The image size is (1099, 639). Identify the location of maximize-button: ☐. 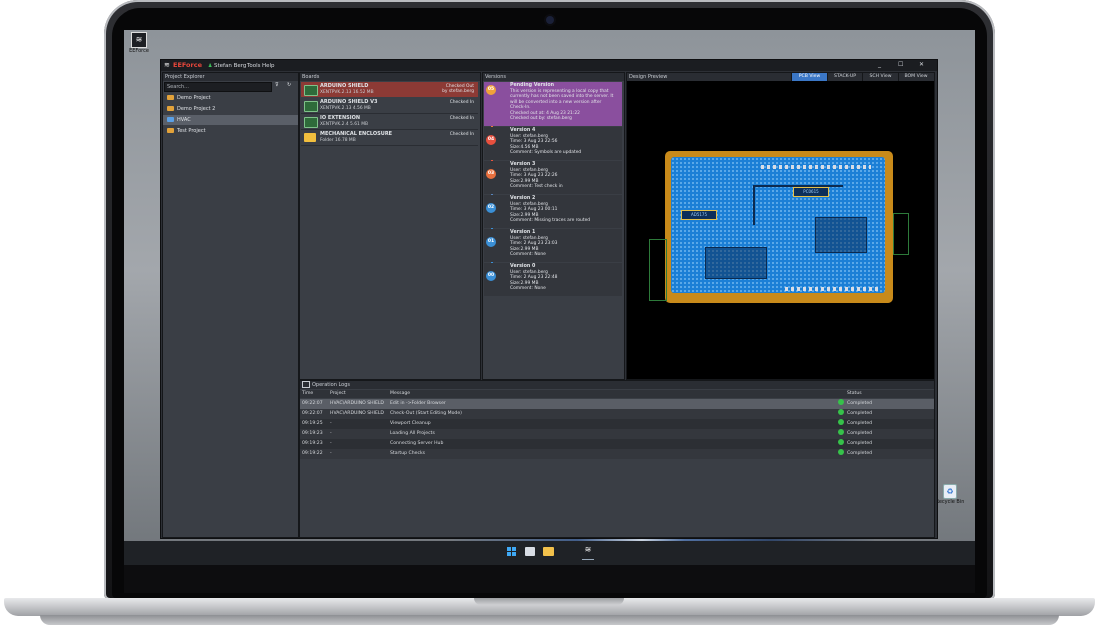
(900, 64).